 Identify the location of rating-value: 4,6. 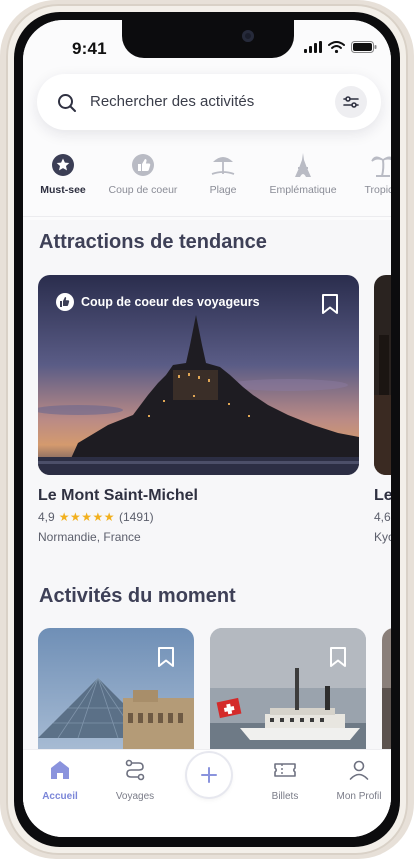
(382, 517).